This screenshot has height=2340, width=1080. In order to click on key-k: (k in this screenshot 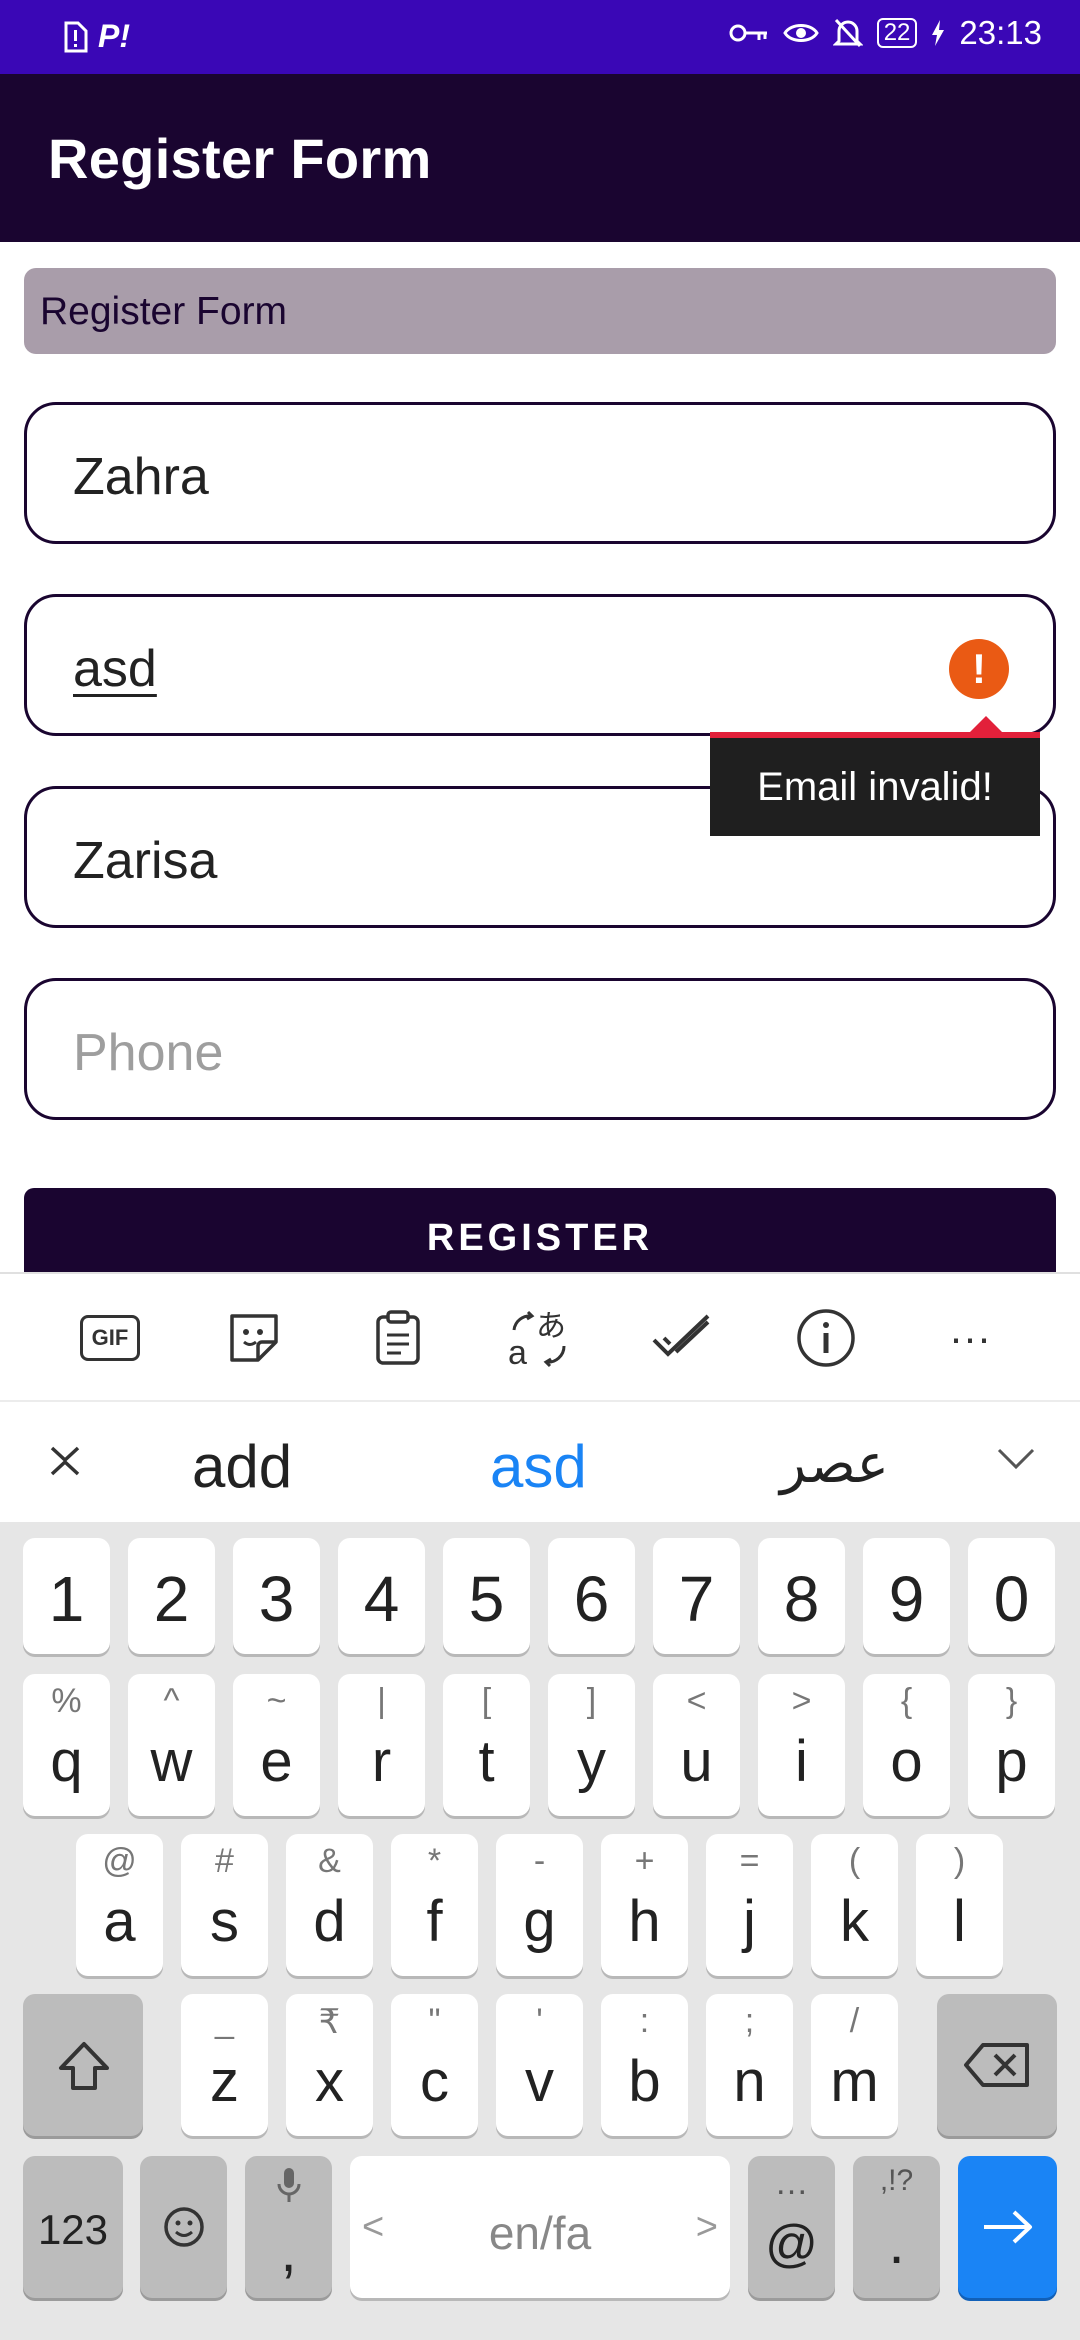, I will do `click(854, 1905)`.